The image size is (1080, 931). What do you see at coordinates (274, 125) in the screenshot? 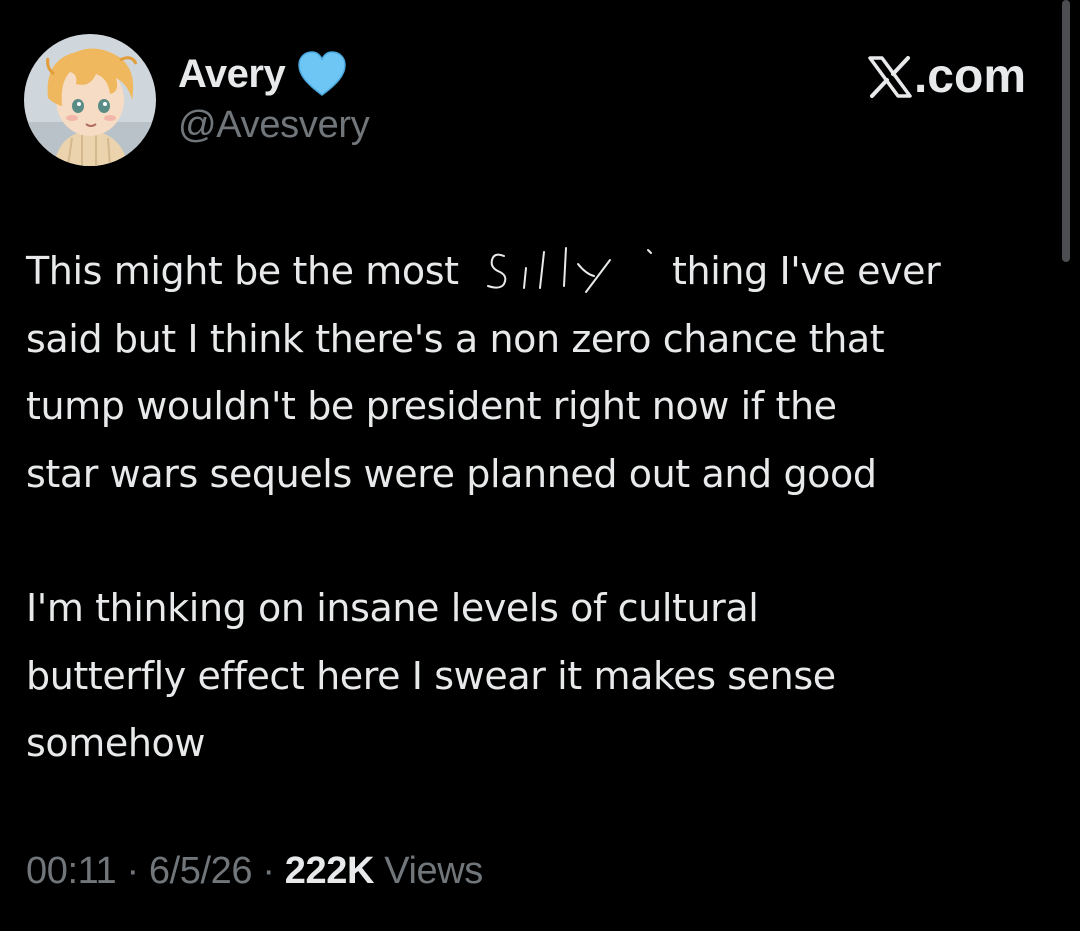
I see `author-handle: @Avesvery` at bounding box center [274, 125].